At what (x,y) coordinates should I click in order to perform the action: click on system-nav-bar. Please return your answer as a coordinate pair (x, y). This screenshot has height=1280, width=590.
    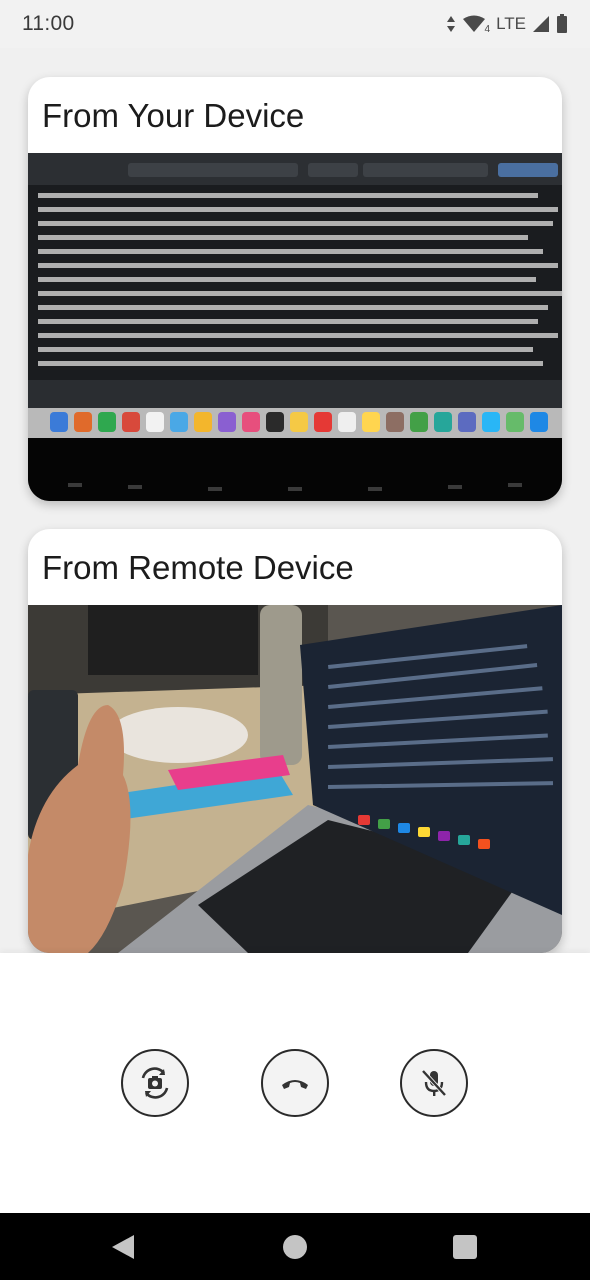
    Looking at the image, I should click on (295, 1246).